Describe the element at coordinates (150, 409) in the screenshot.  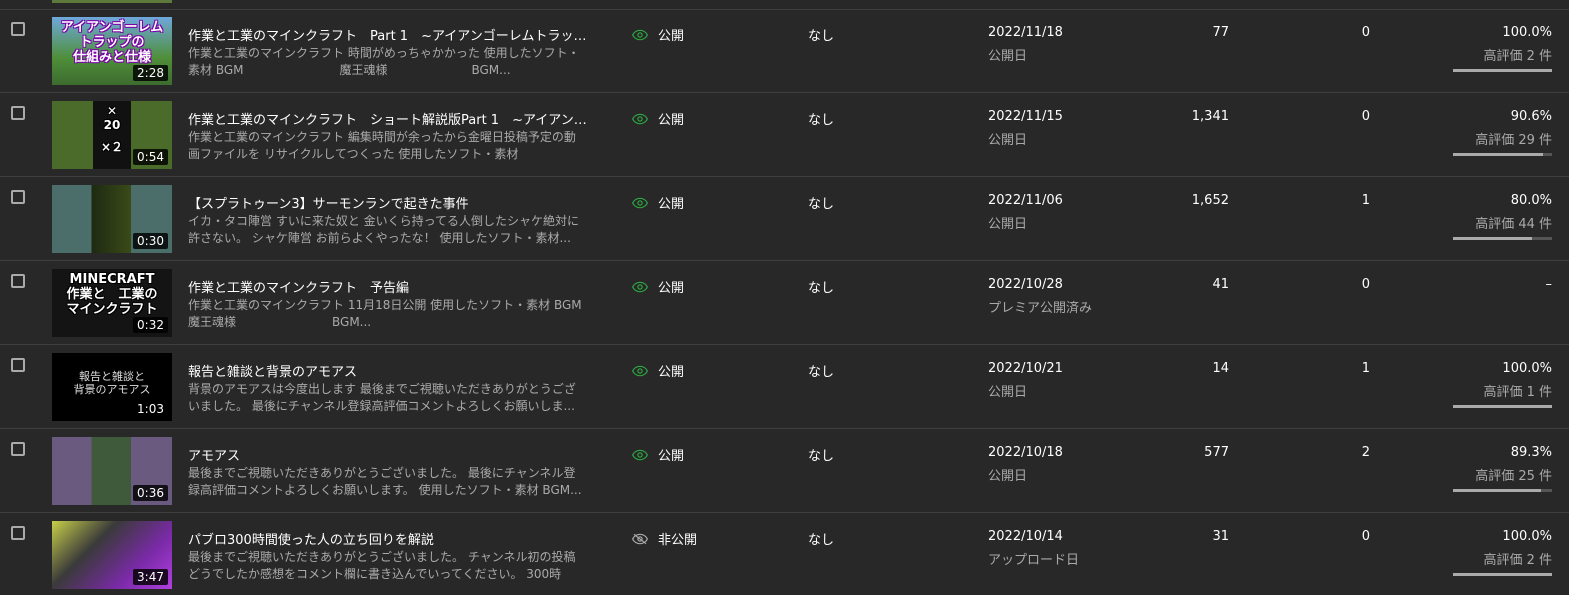
I see `video-duration: 1:03` at that location.